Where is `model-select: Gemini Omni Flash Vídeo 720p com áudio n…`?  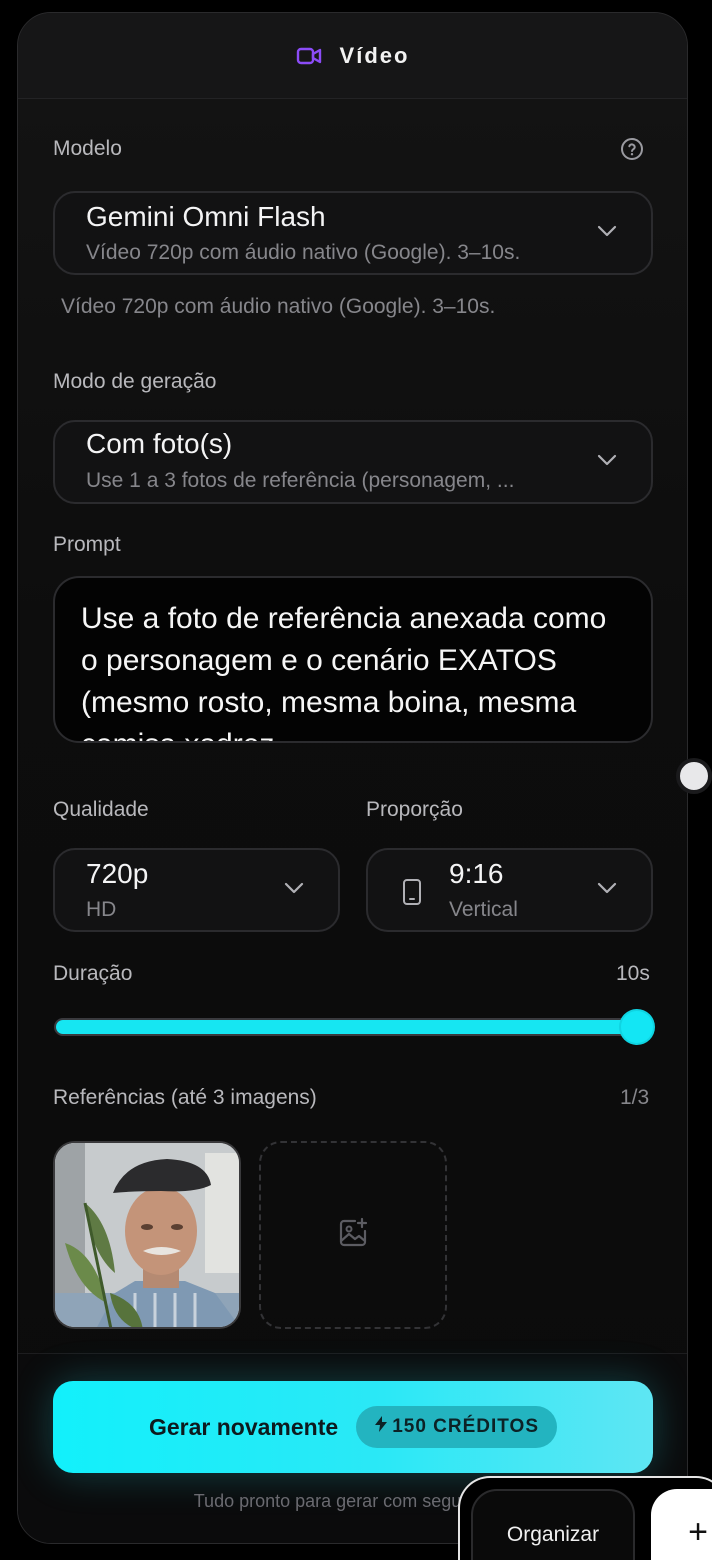
model-select: Gemini Omni Flash Vídeo 720p com áudio n… is located at coordinates (353, 233).